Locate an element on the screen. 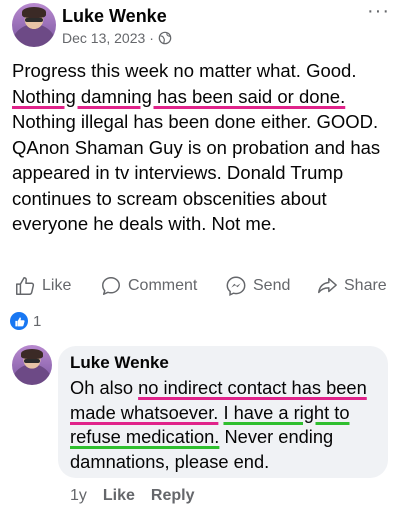 The width and height of the screenshot is (400, 521). more-options-icon: ··· is located at coordinates (378, 11).